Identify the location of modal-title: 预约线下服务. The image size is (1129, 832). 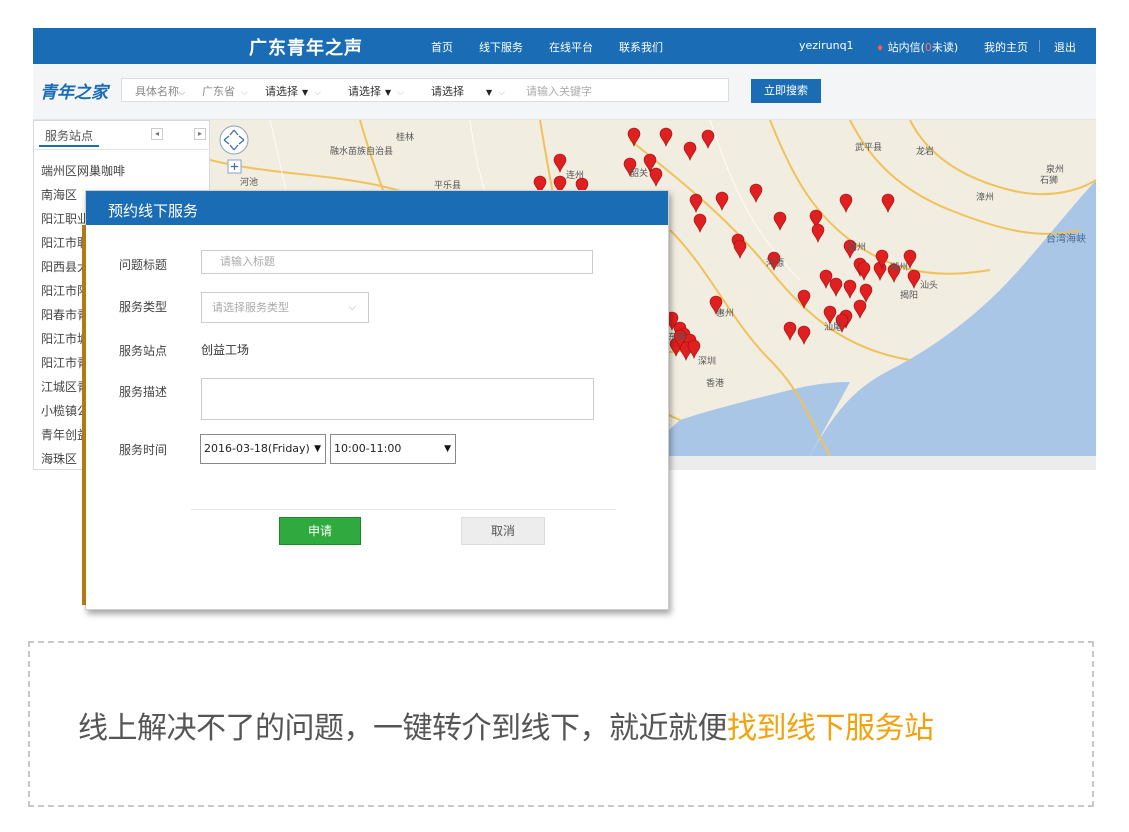
(153, 211).